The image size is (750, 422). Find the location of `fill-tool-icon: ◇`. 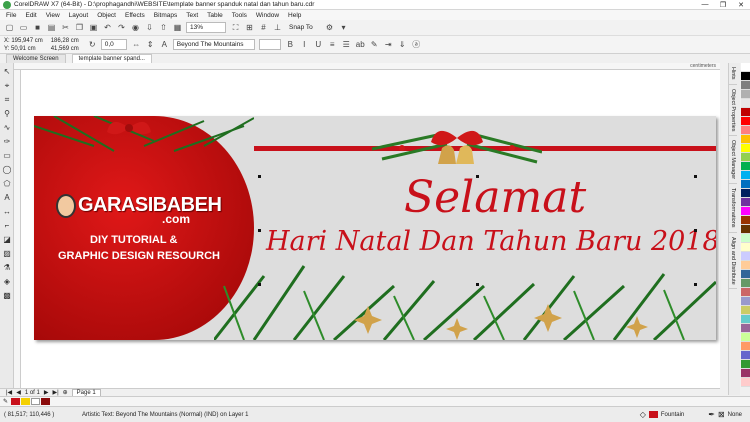

fill-tool-icon: ◇ is located at coordinates (643, 414).